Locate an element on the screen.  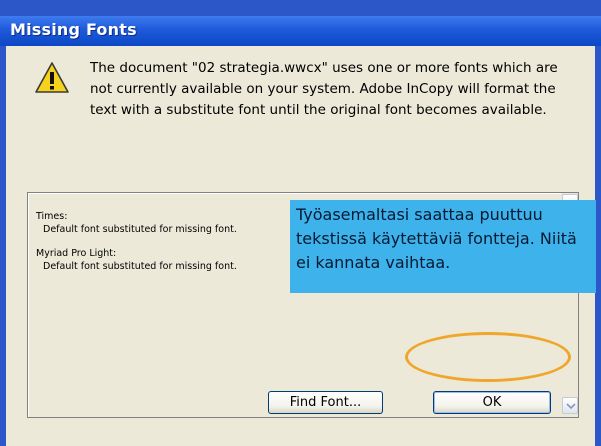
font-name: Times: is located at coordinates (52, 216).